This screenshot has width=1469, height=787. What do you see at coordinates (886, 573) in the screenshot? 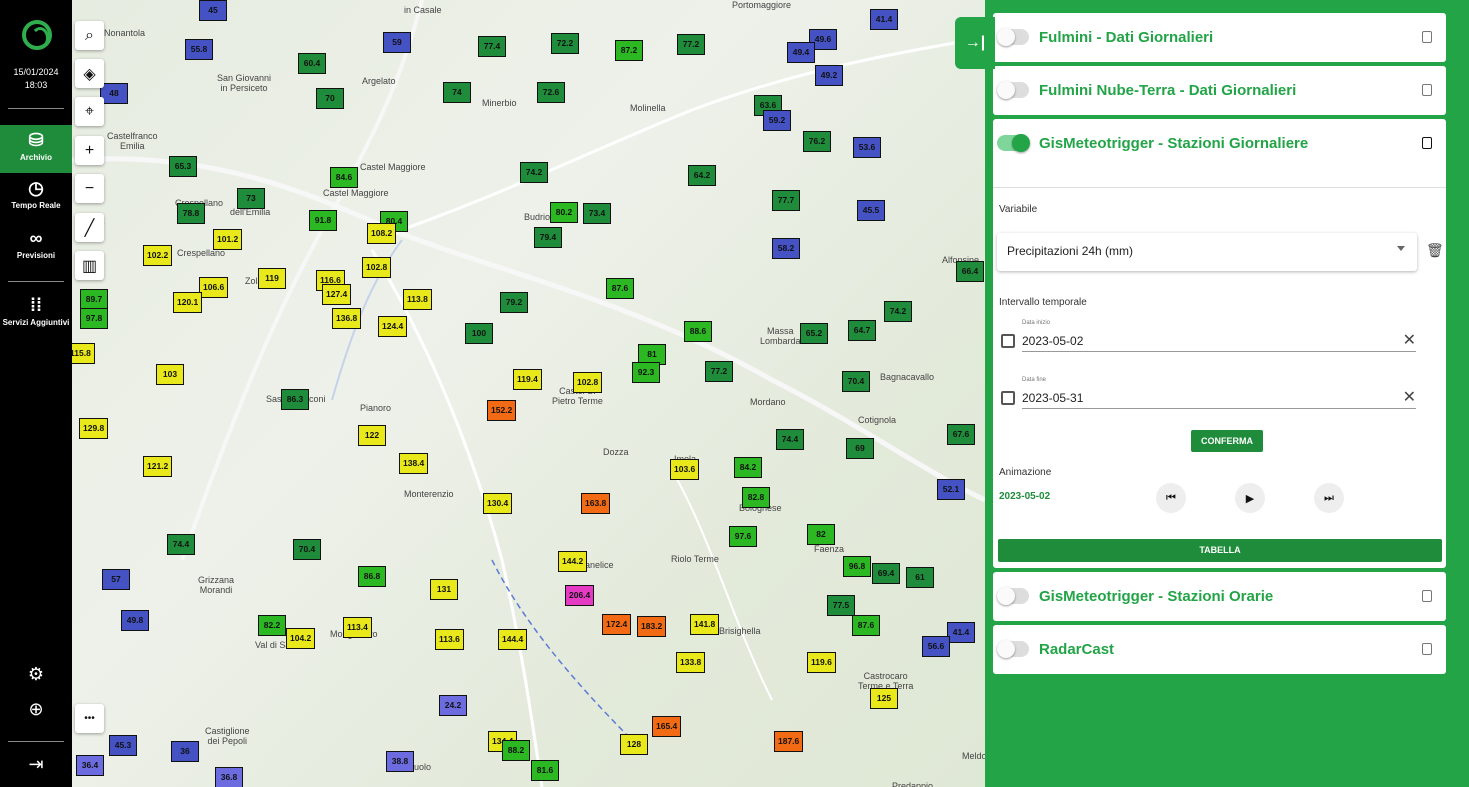
I see `station-marker: 69.4` at bounding box center [886, 573].